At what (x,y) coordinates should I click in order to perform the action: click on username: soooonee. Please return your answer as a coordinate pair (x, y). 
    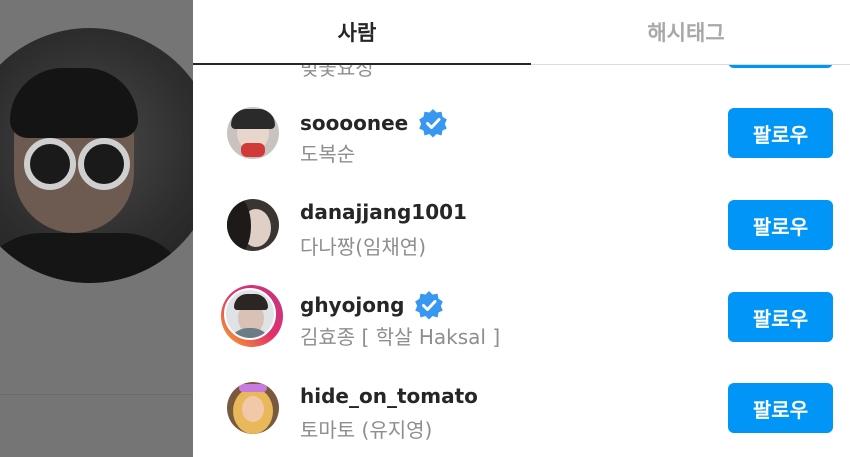
    Looking at the image, I should click on (374, 123).